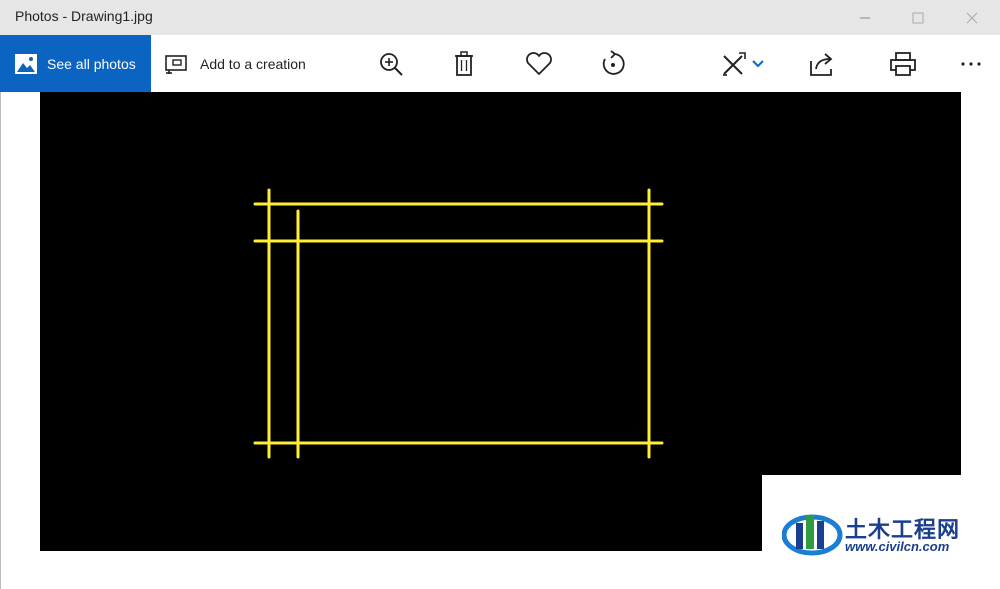  Describe the element at coordinates (176, 64) in the screenshot. I see `add-creation-icon` at that location.